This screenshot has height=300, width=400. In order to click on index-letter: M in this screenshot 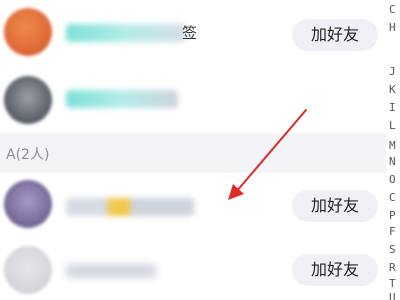, I will do `click(394, 146)`.